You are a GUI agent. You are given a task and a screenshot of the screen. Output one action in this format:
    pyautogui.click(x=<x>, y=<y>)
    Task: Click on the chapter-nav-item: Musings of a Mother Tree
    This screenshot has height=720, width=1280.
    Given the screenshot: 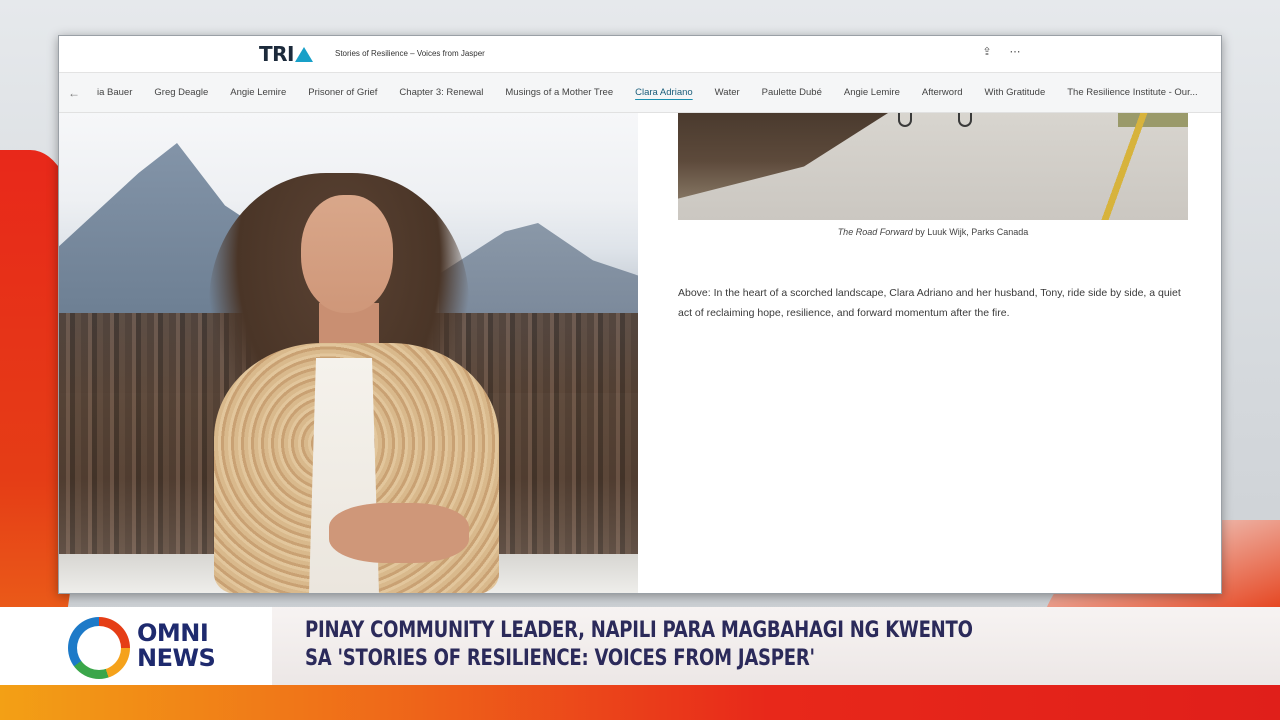 What is the action you would take?
    pyautogui.click(x=559, y=92)
    